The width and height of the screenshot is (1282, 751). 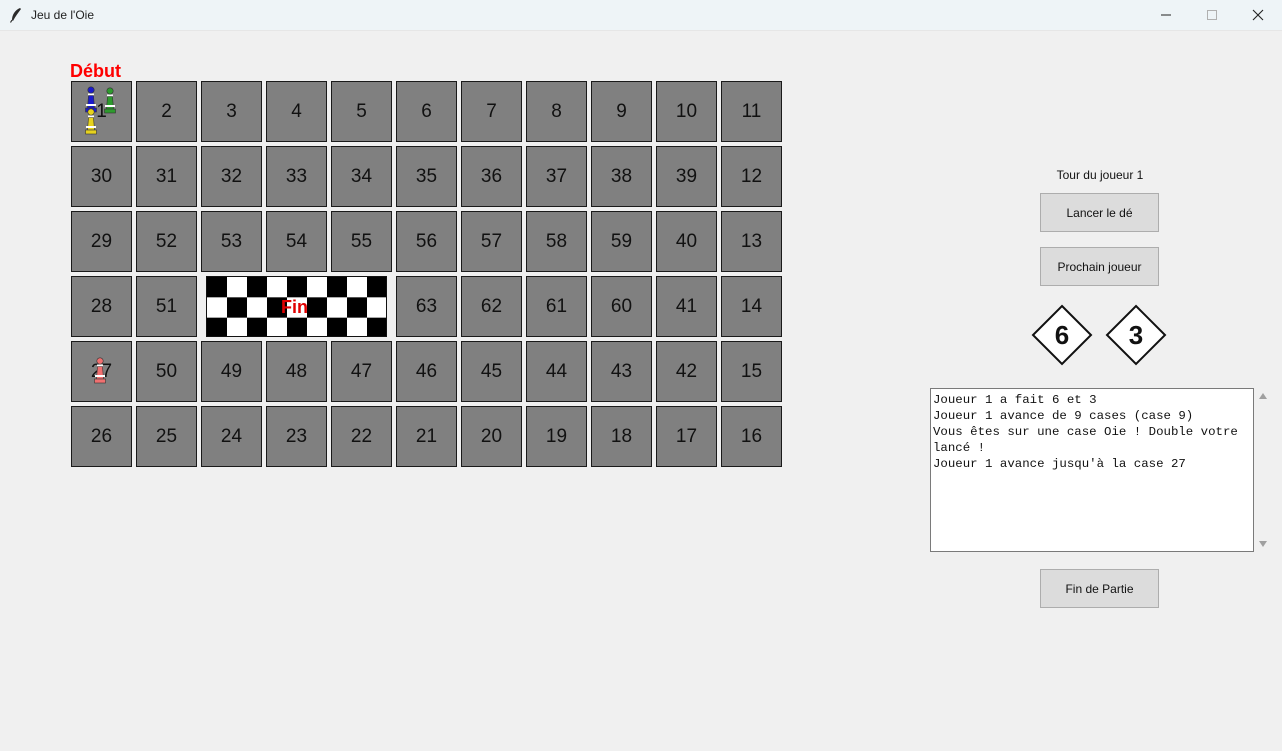 I want to click on board-square: 11, so click(x=751, y=111).